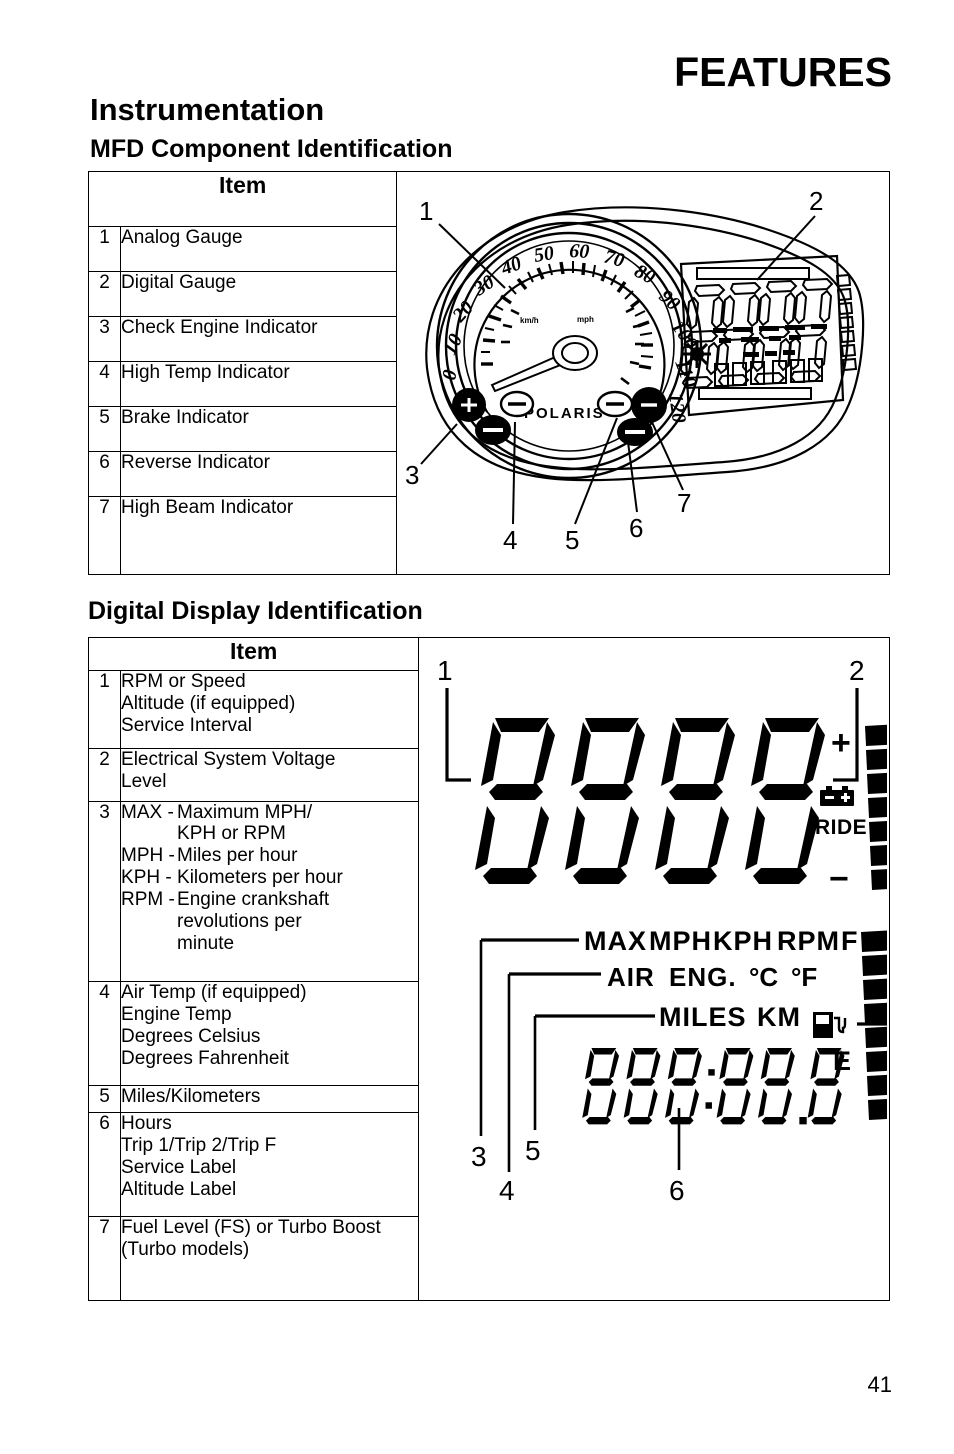  What do you see at coordinates (635, 370) in the screenshot?
I see `mfd-gauge-illustration: 0 10 20 30 40 50 60 70 80 90 100 110 120` at bounding box center [635, 370].